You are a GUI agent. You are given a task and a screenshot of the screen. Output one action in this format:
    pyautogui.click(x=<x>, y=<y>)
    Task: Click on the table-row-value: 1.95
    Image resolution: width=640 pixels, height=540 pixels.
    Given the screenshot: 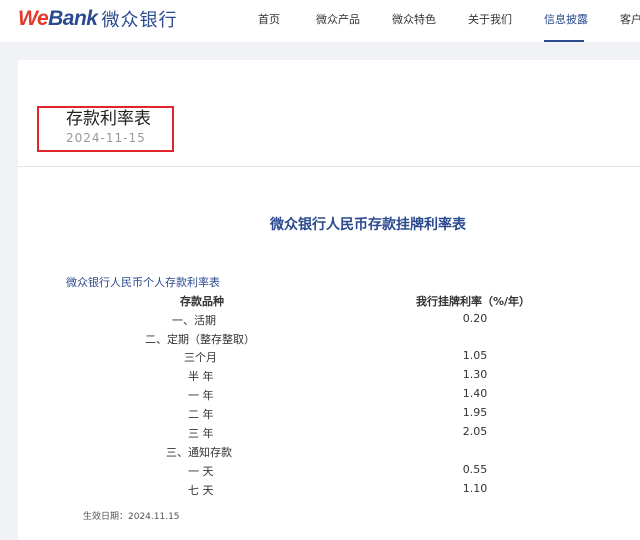 What is the action you would take?
    pyautogui.click(x=475, y=412)
    